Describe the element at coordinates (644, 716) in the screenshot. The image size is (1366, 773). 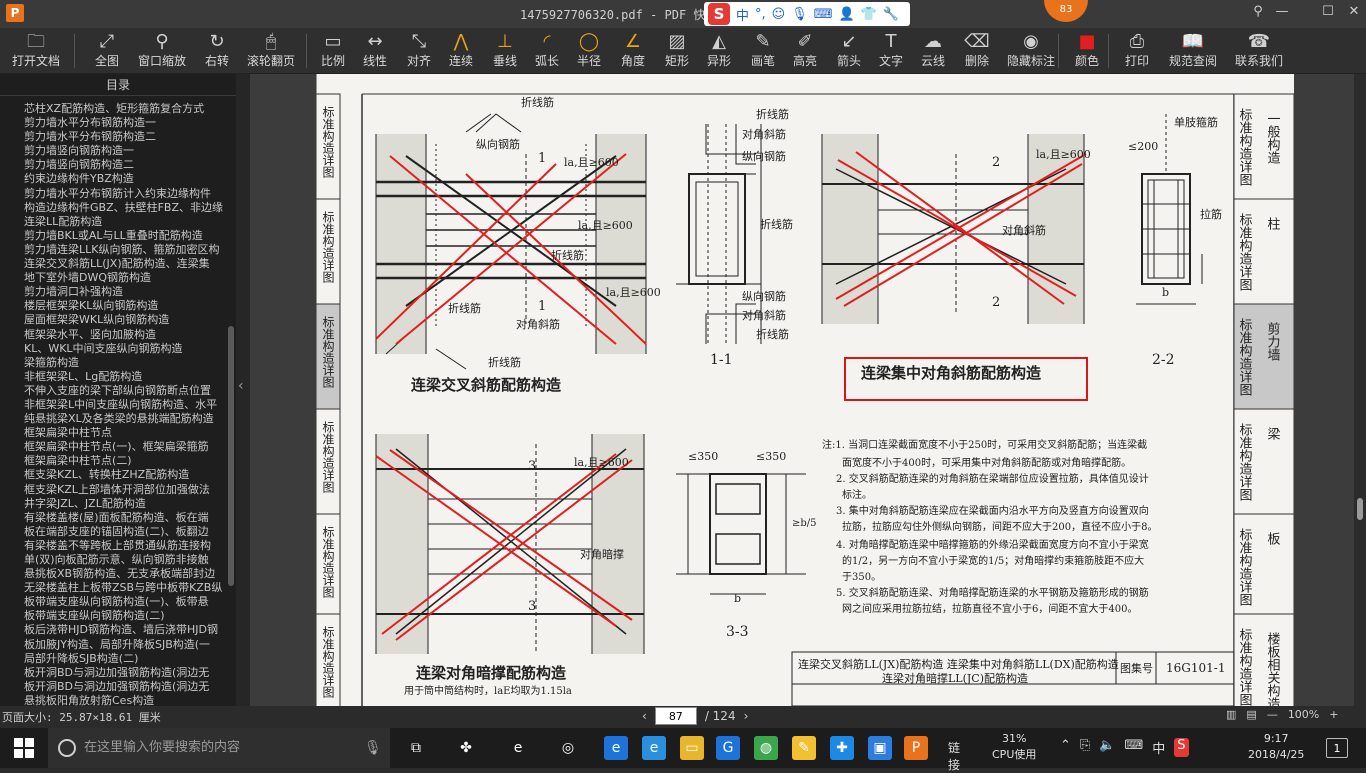
I see `prev-page-icon: ‹` at that location.